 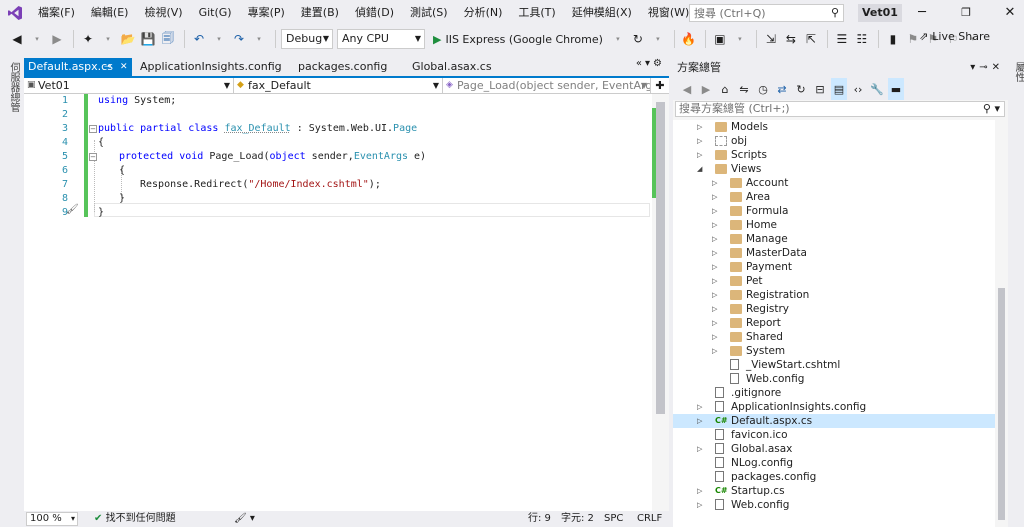 What do you see at coordinates (834, 155) in the screenshot?
I see `tree-item: ▷ Scripts` at bounding box center [834, 155].